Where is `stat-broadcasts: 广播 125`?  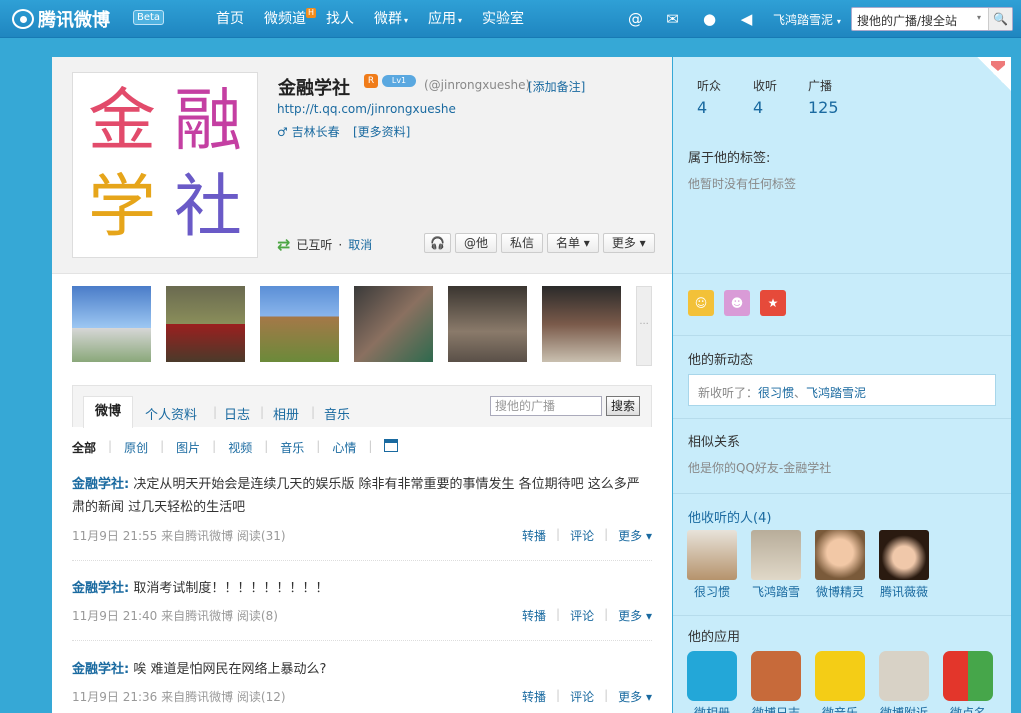 stat-broadcasts: 广播 125 is located at coordinates (823, 97).